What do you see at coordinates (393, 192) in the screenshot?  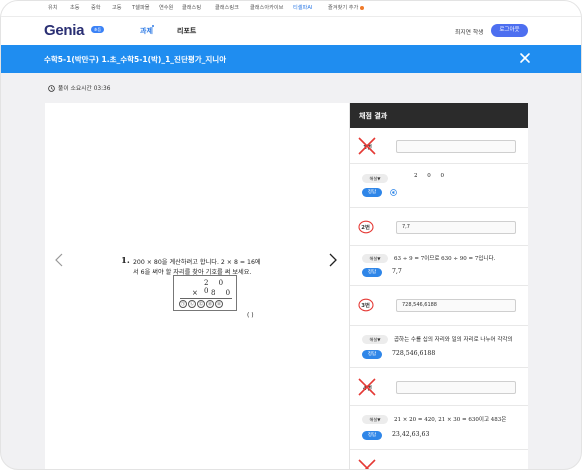 I see `speaker-icon` at bounding box center [393, 192].